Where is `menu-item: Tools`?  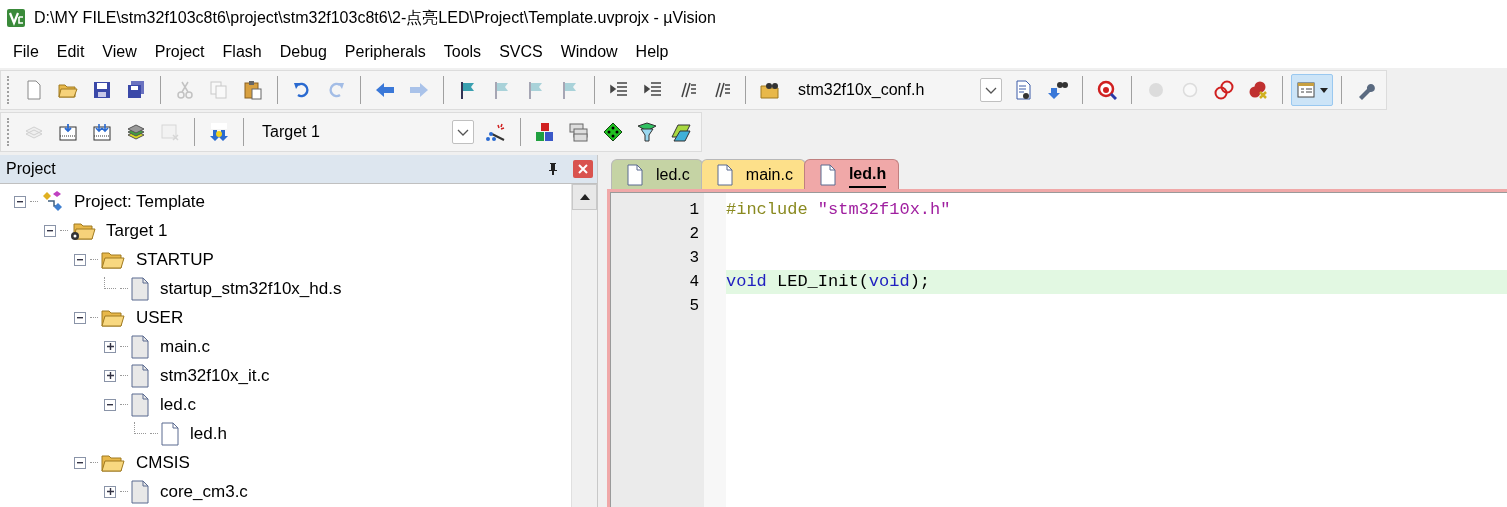
menu-item: Tools is located at coordinates (462, 51).